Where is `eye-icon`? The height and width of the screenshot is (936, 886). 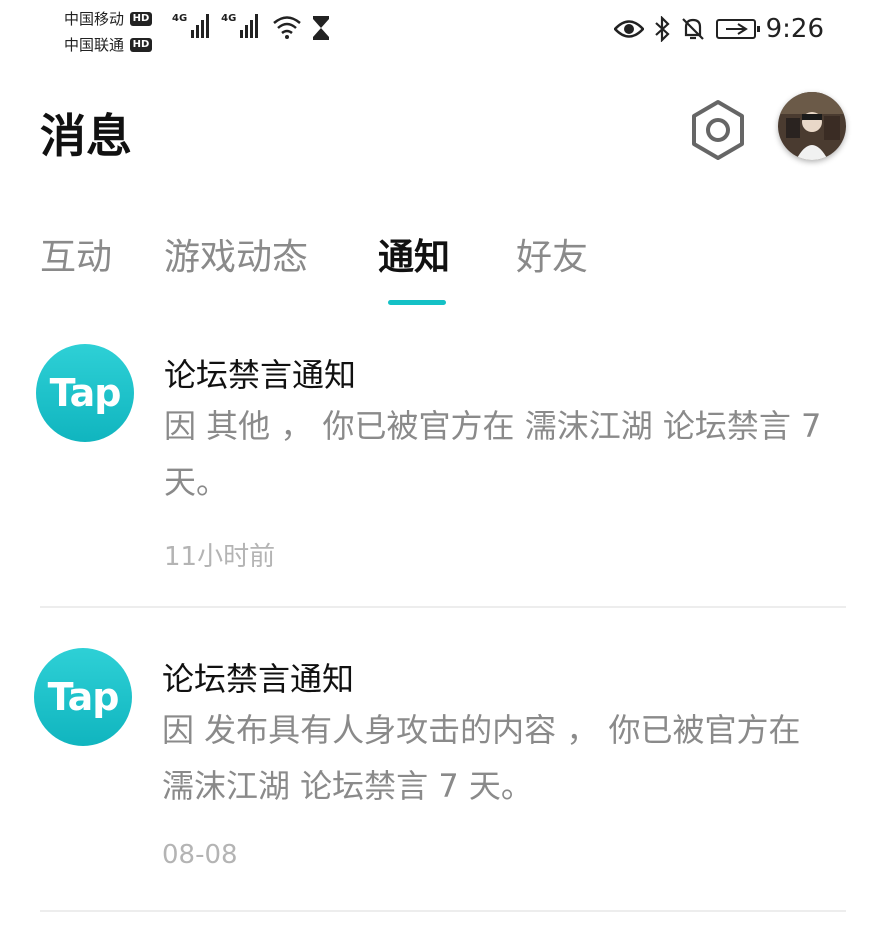 eye-icon is located at coordinates (628, 29).